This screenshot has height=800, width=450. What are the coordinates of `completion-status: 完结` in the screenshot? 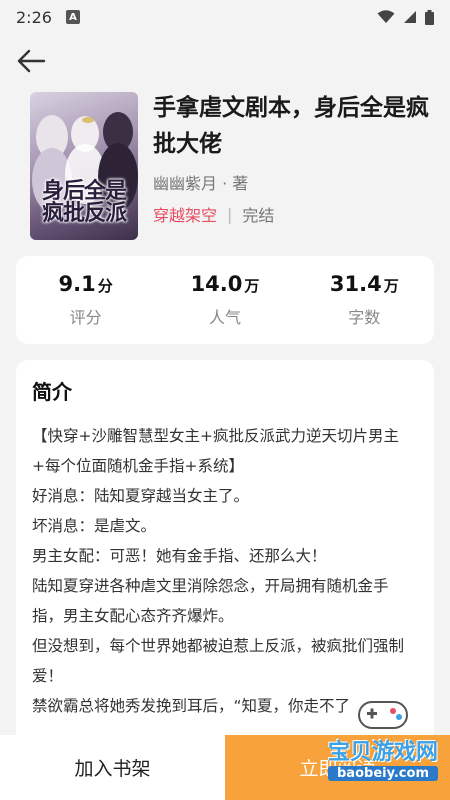 It's located at (258, 215).